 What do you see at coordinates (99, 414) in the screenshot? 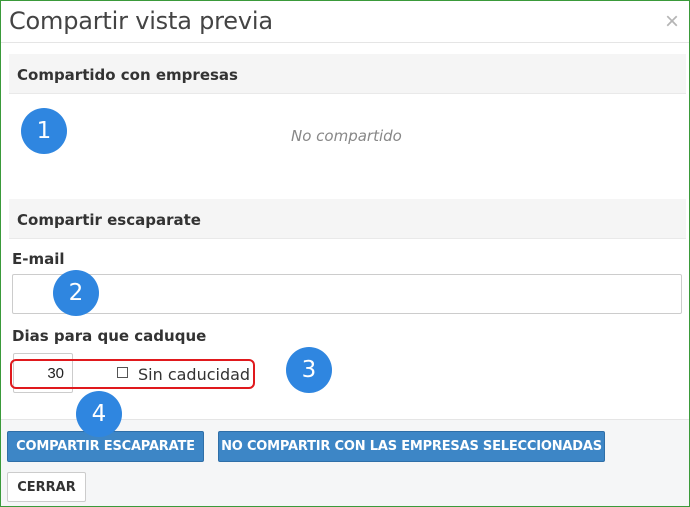
I see `annotation-marker-4: 4` at bounding box center [99, 414].